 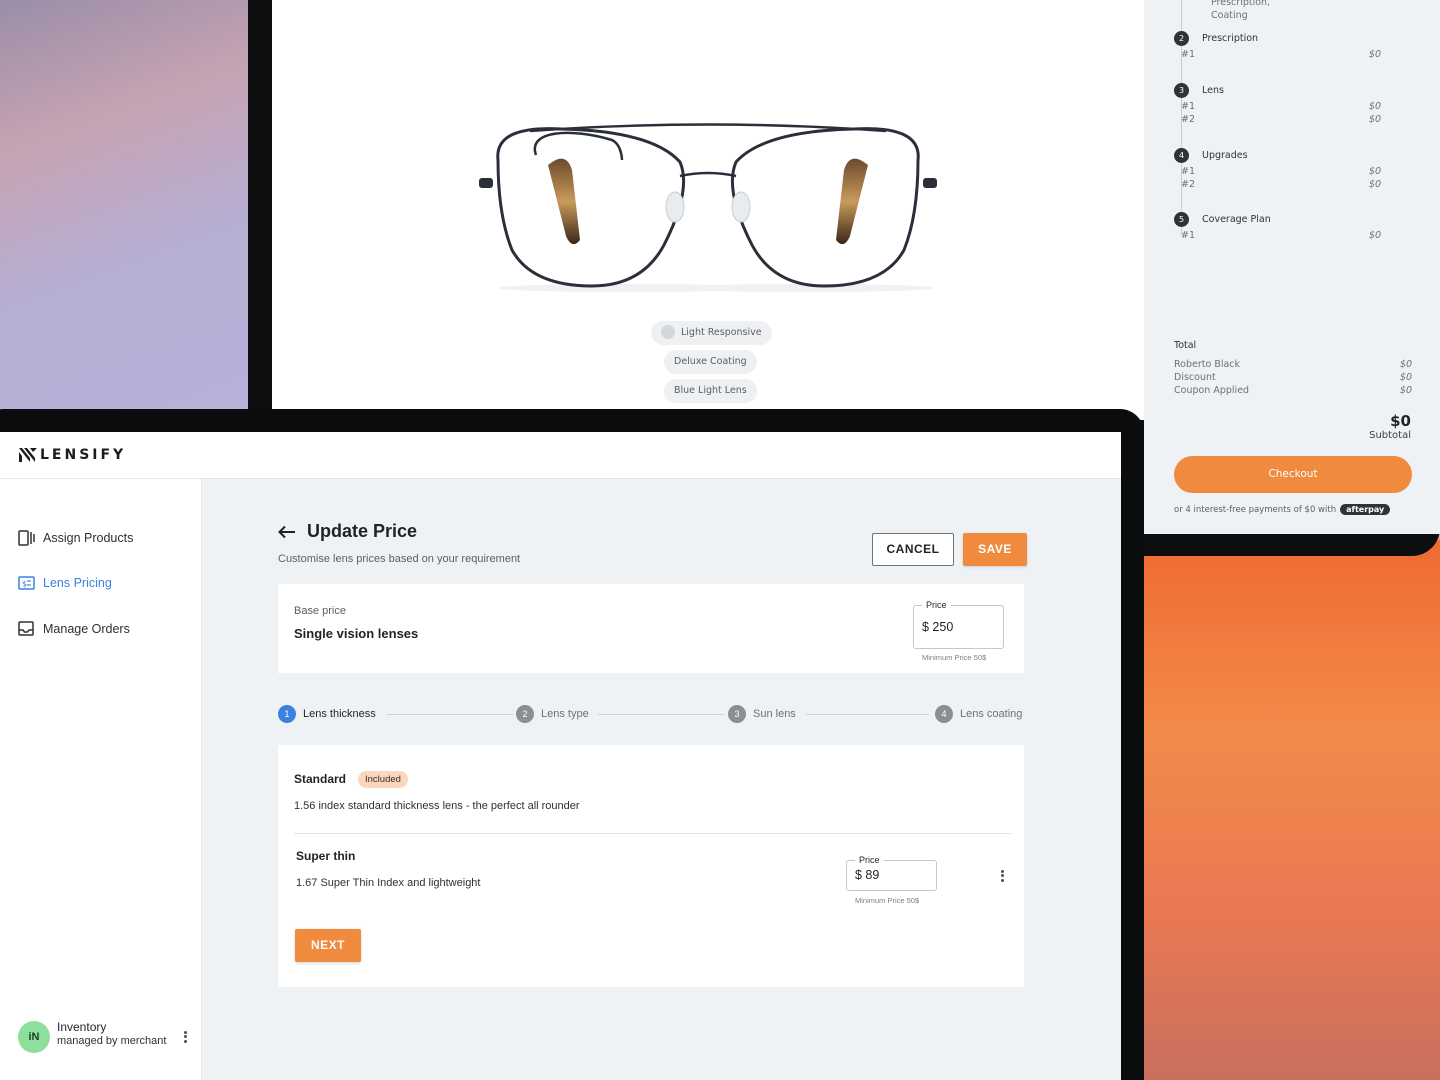 What do you see at coordinates (1390, 435) in the screenshot?
I see `subtotal-label: Subtotal` at bounding box center [1390, 435].